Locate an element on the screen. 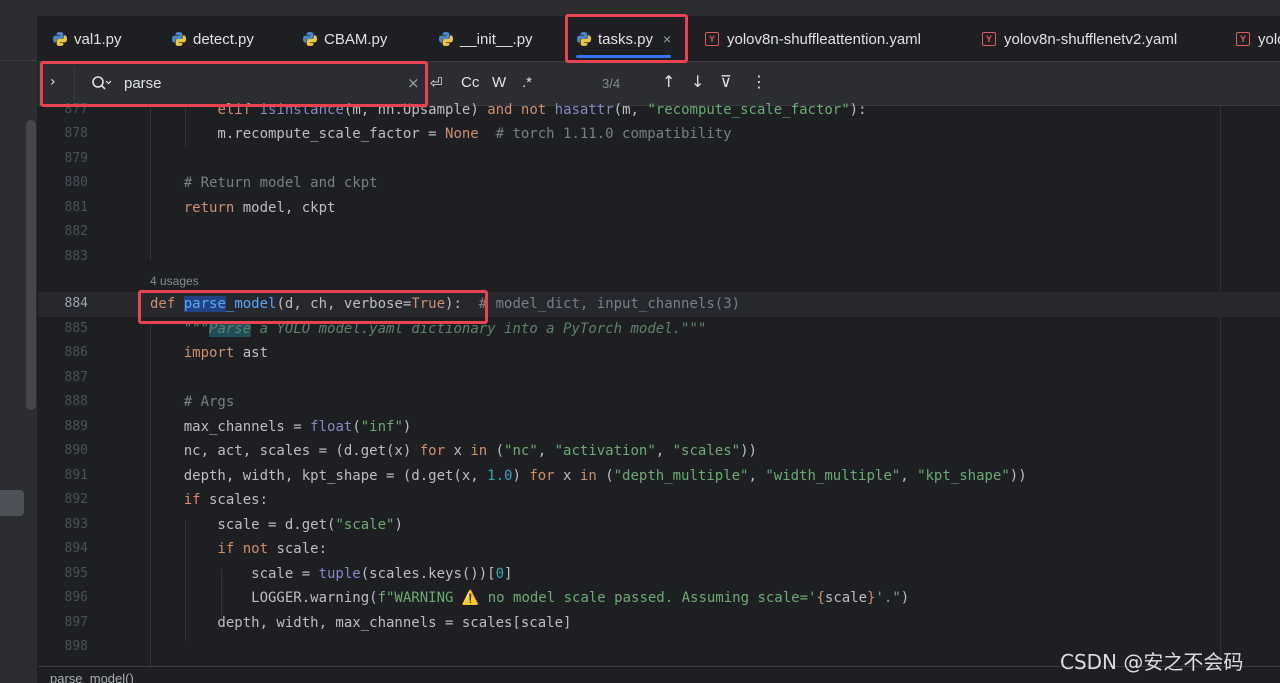 This screenshot has height=683, width=1280. watermark: CSDN @安之不会码 is located at coordinates (1152, 662).